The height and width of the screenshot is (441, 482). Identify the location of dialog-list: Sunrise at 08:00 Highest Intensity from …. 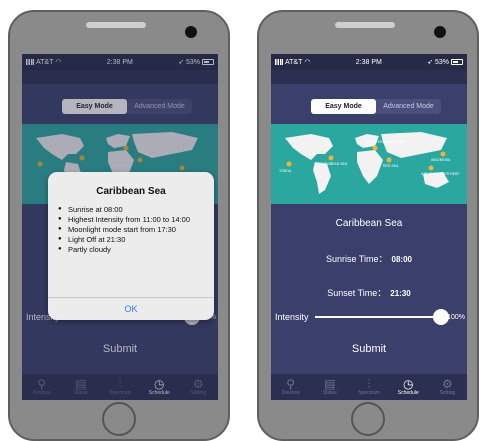
(136, 229).